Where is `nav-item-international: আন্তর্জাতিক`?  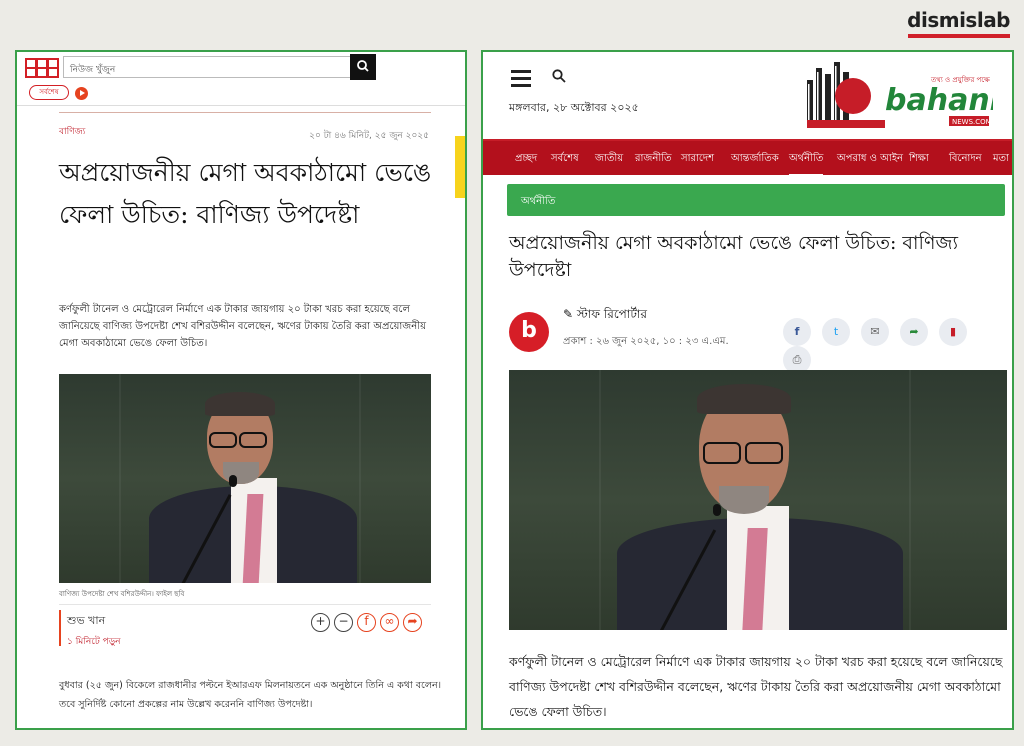
nav-item-international: আন্তর্জাতিক is located at coordinates (755, 159).